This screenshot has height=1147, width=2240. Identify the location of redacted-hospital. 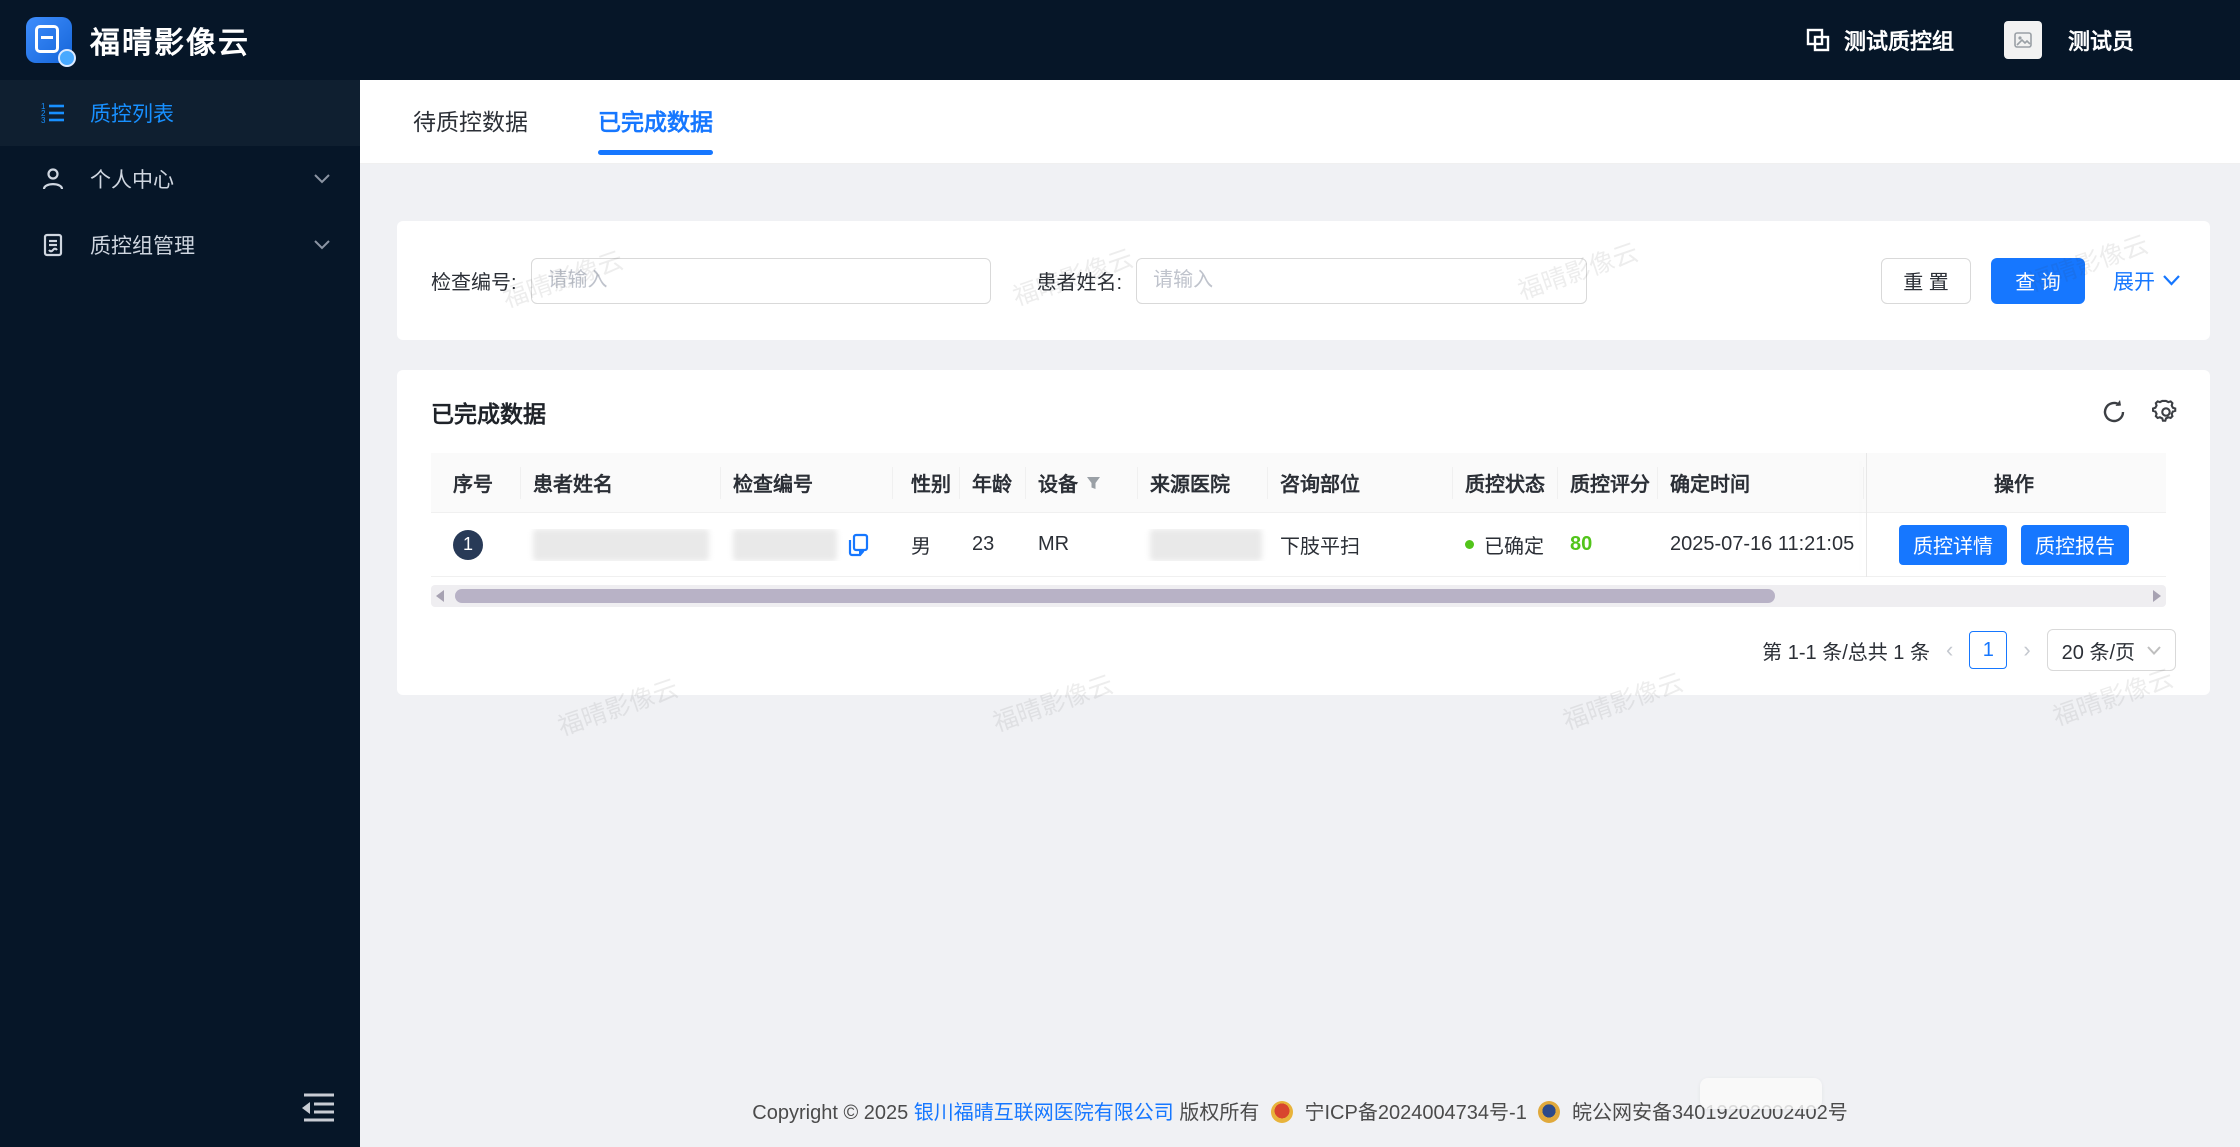
(1206, 544).